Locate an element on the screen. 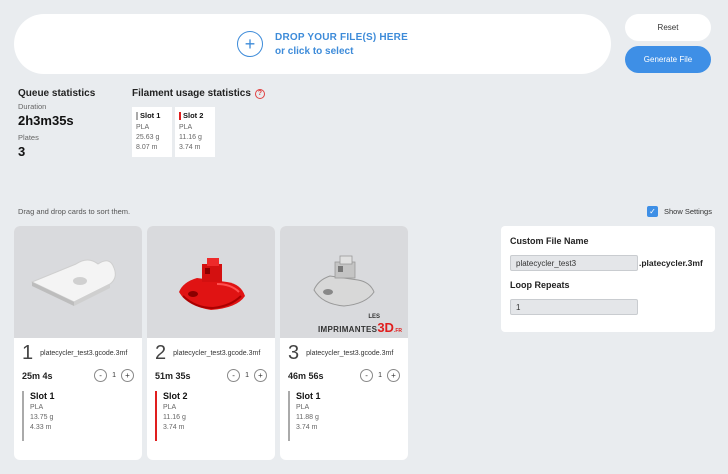 The image size is (728, 474). plate-number: 3 is located at coordinates (294, 353).